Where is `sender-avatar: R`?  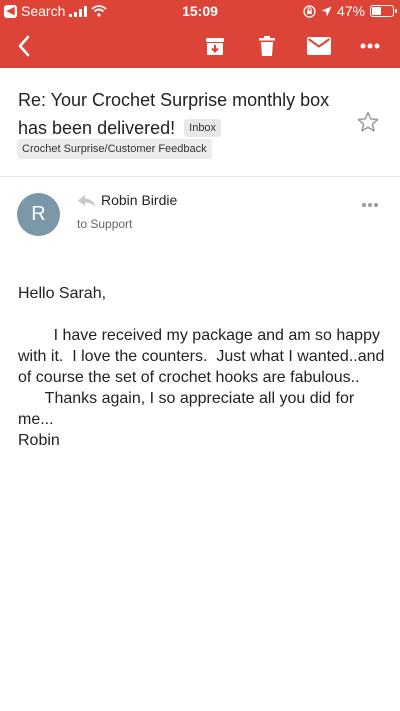 sender-avatar: R is located at coordinates (38, 214).